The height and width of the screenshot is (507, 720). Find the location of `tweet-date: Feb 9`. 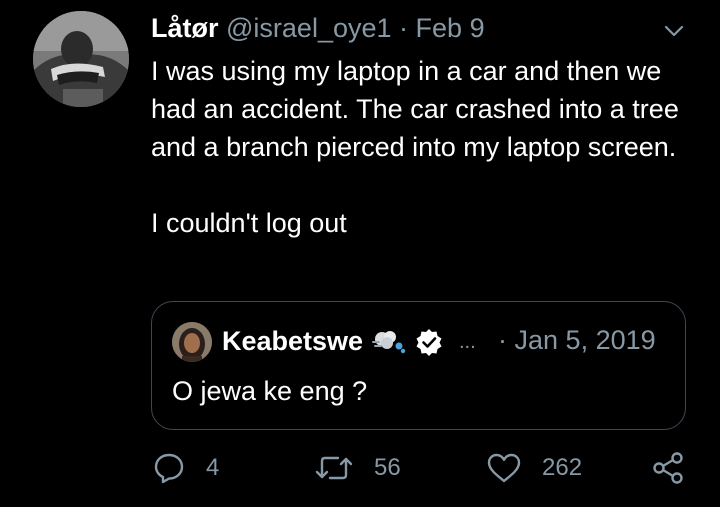

tweet-date: Feb 9 is located at coordinates (450, 28).